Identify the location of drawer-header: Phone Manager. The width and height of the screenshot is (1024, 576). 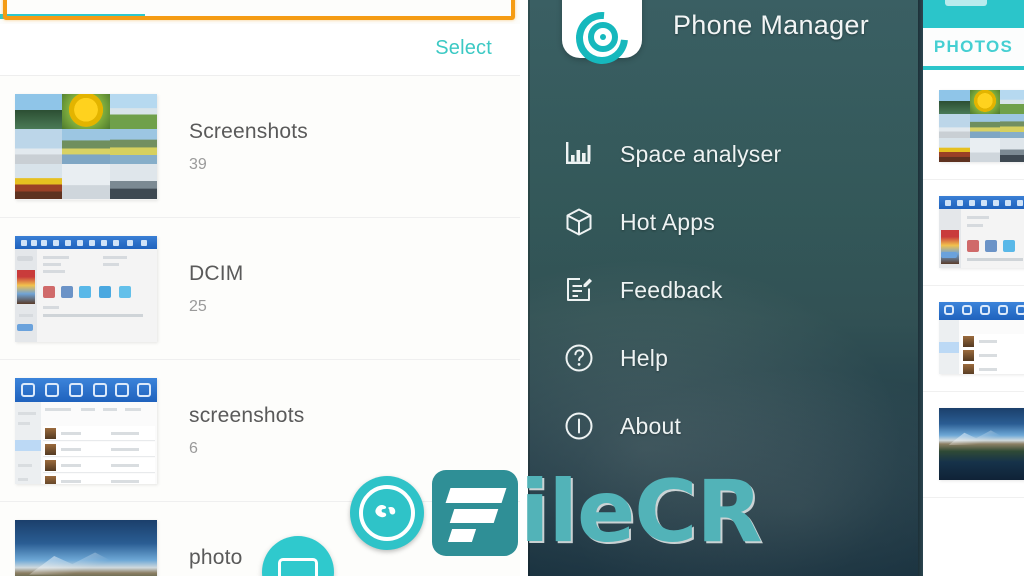
(723, 48).